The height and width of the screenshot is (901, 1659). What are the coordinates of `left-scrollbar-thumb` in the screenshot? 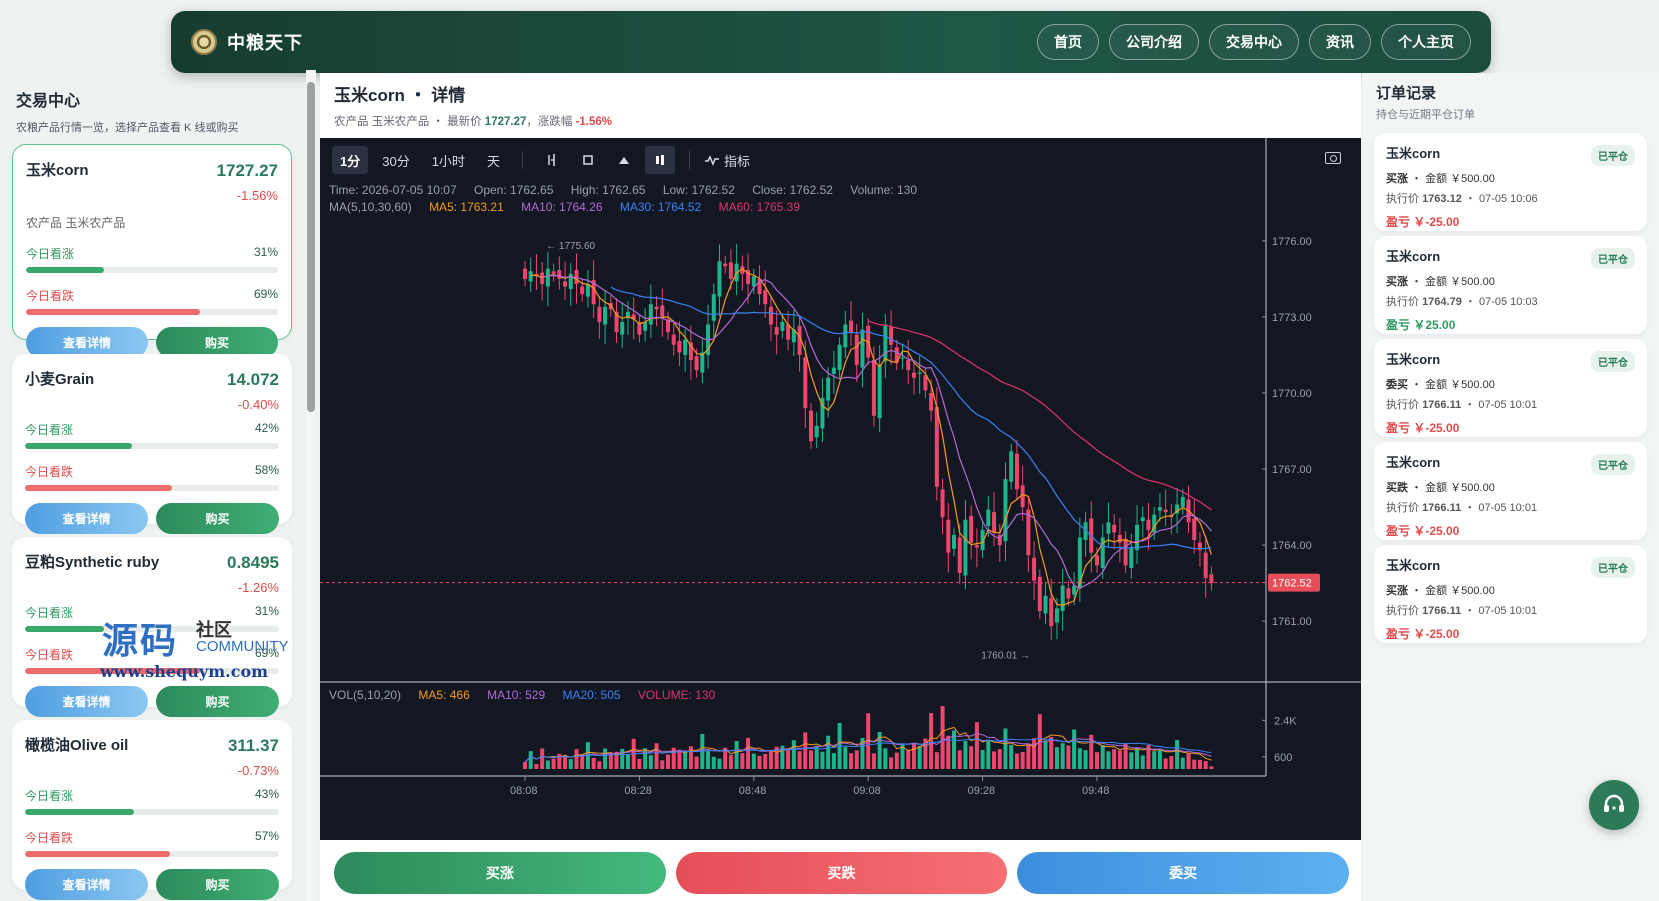 It's located at (311, 247).